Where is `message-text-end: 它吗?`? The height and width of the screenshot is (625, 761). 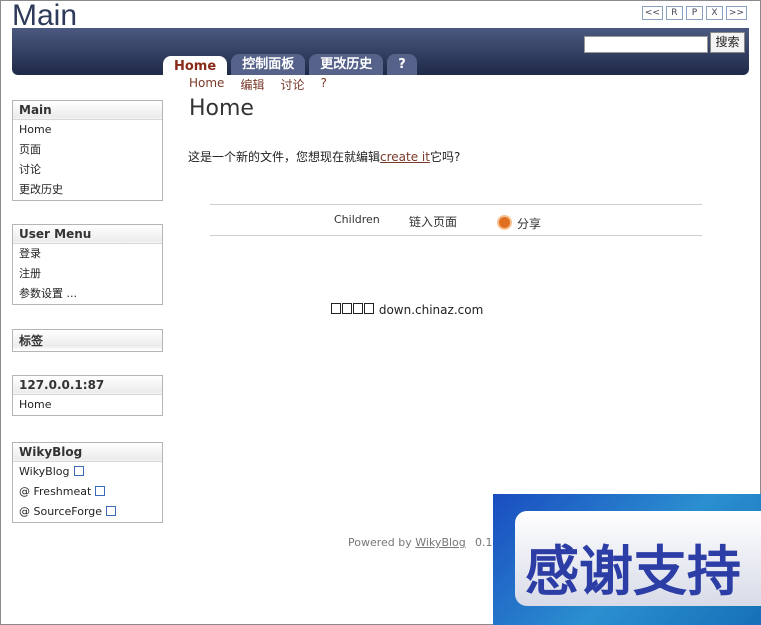
message-text-end: 它吗? is located at coordinates (445, 157).